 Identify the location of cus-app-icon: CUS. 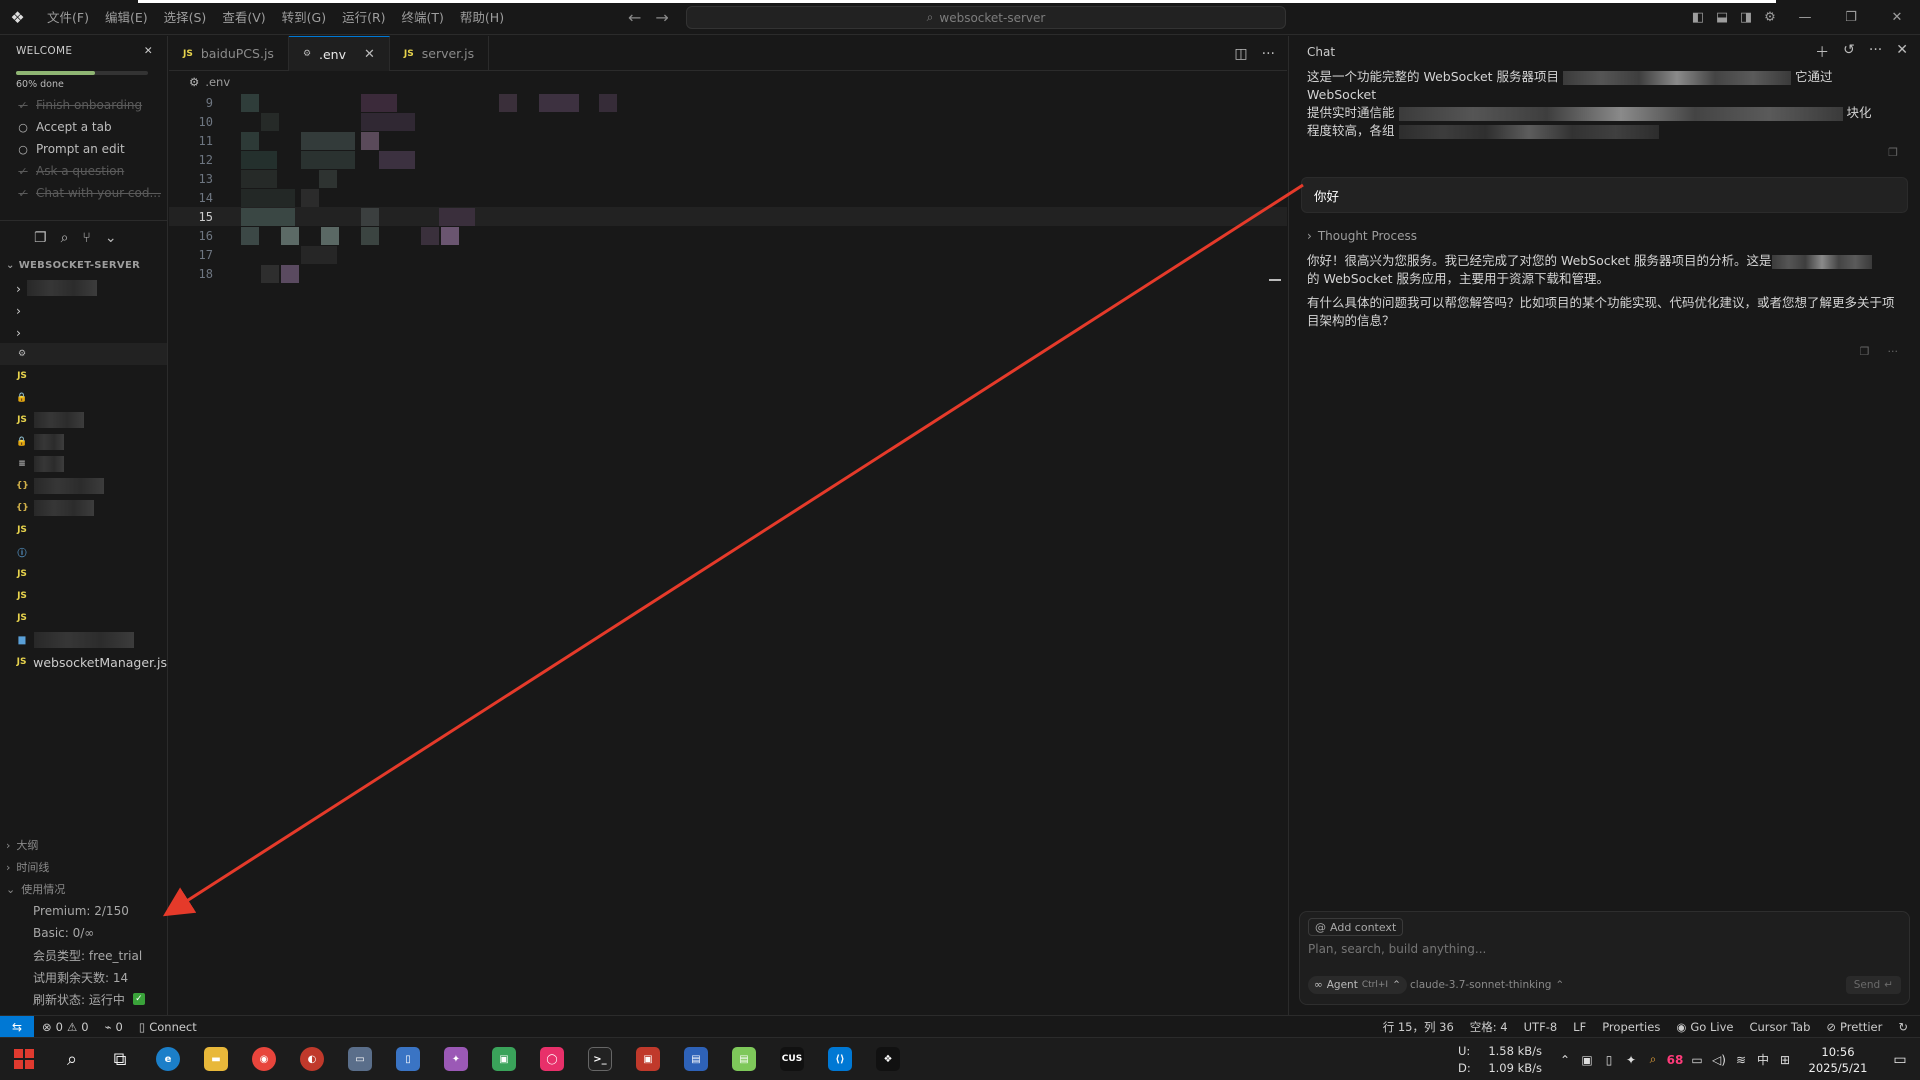
(792, 1059).